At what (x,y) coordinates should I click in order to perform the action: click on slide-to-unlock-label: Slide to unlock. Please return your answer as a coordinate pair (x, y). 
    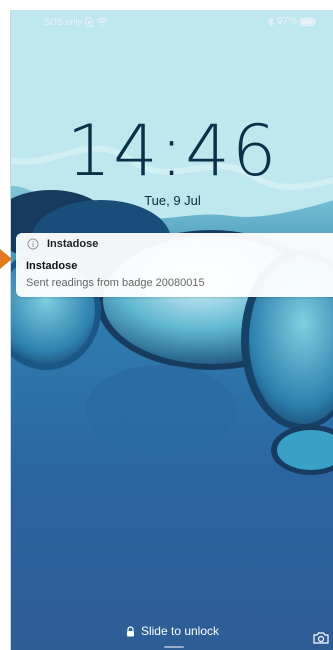
    Looking at the image, I should click on (180, 631).